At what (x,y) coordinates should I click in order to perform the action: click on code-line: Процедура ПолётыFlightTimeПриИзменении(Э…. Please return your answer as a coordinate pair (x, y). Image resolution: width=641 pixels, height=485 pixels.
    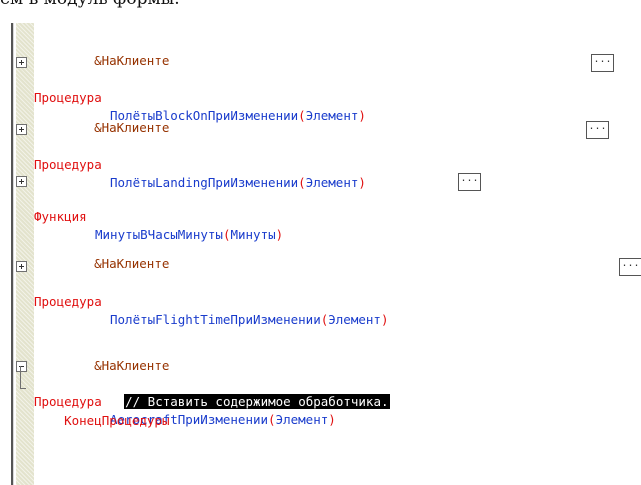
    Looking at the image, I should click on (328, 292).